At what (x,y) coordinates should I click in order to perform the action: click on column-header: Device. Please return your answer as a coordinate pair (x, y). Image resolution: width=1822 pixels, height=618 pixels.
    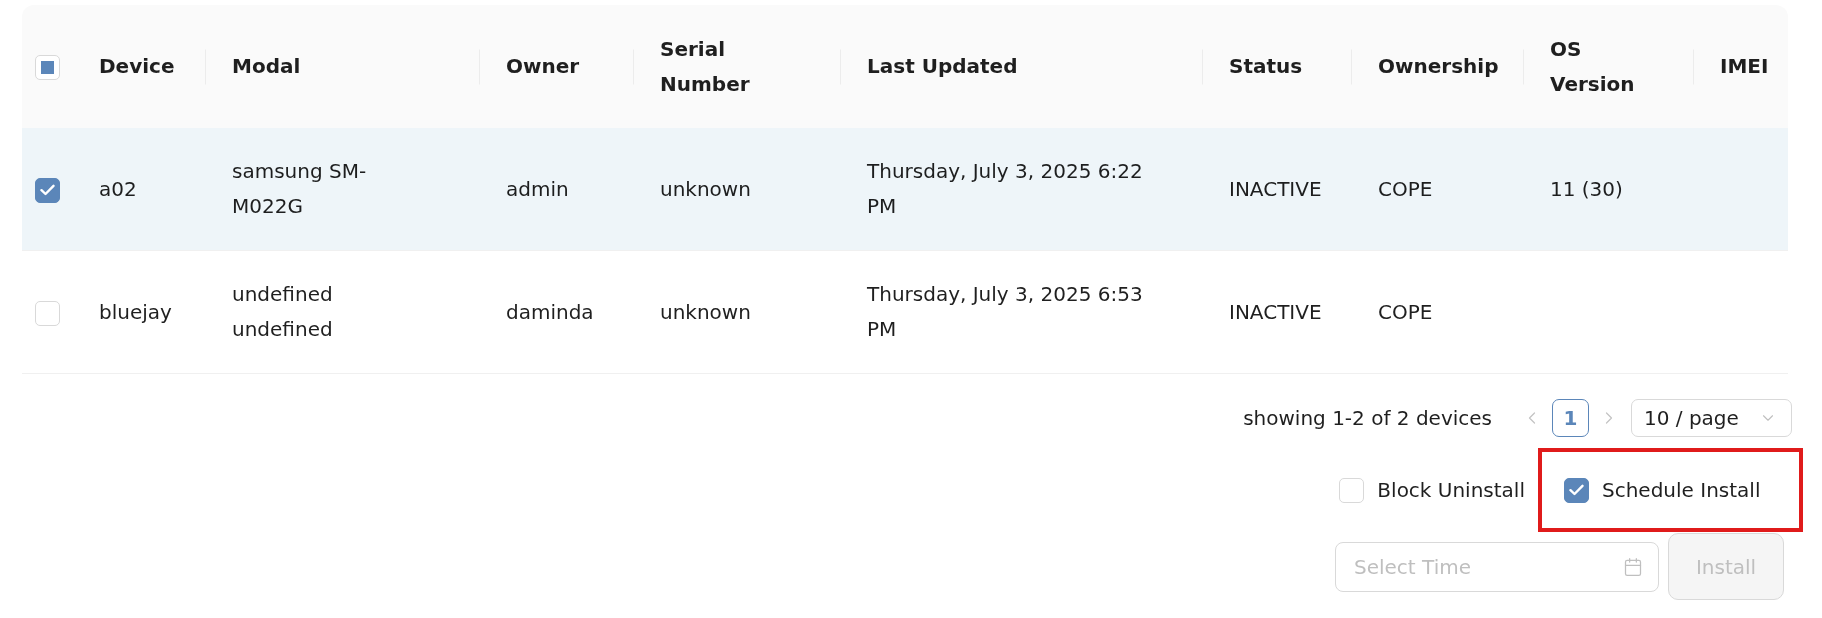
    Looking at the image, I should click on (139, 66).